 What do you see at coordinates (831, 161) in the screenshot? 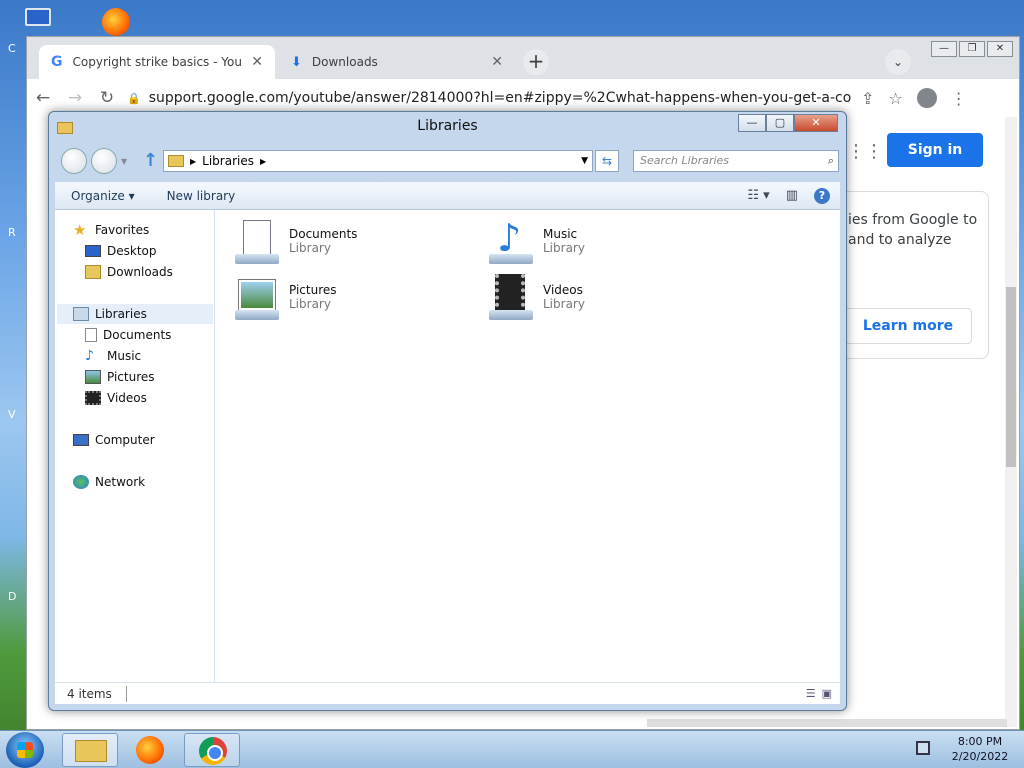
I see `search-icon: ⌕` at bounding box center [831, 161].